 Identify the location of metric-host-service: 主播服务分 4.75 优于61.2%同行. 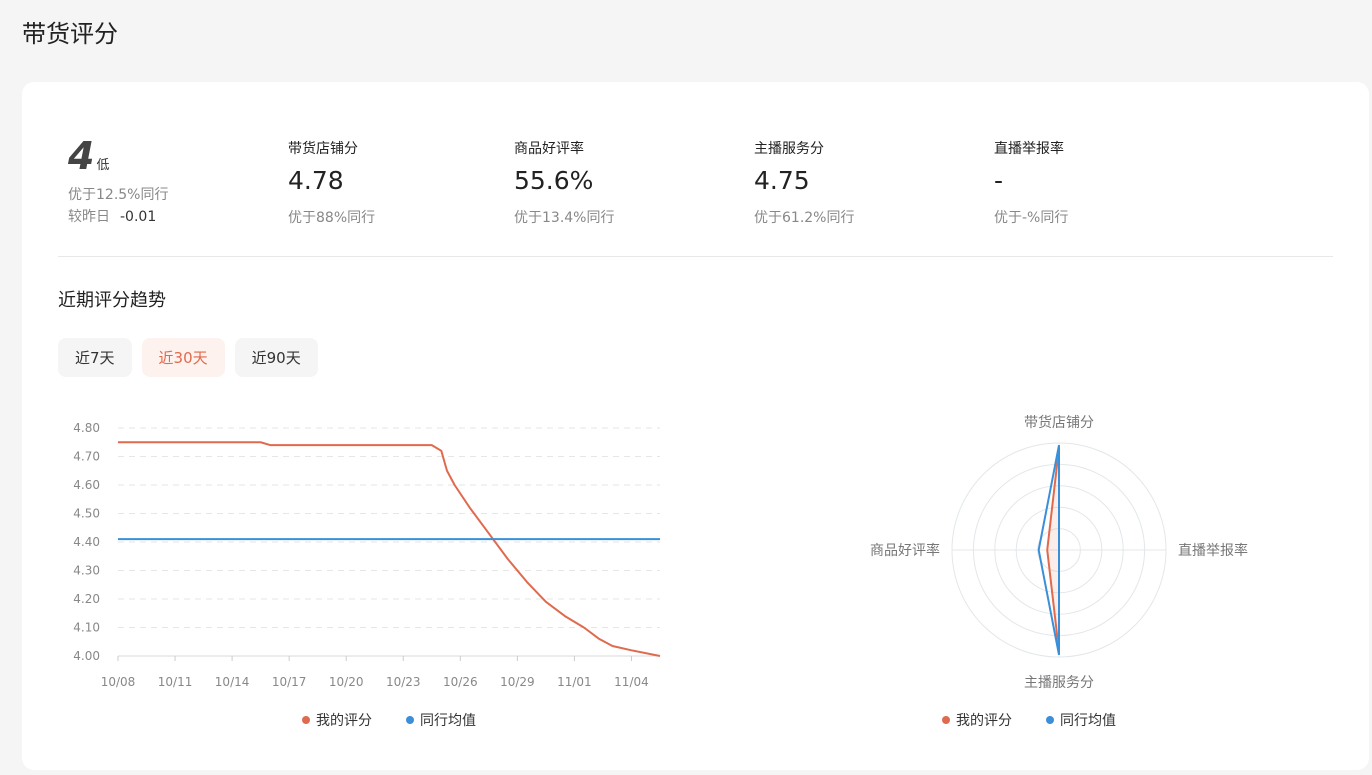
(804, 182).